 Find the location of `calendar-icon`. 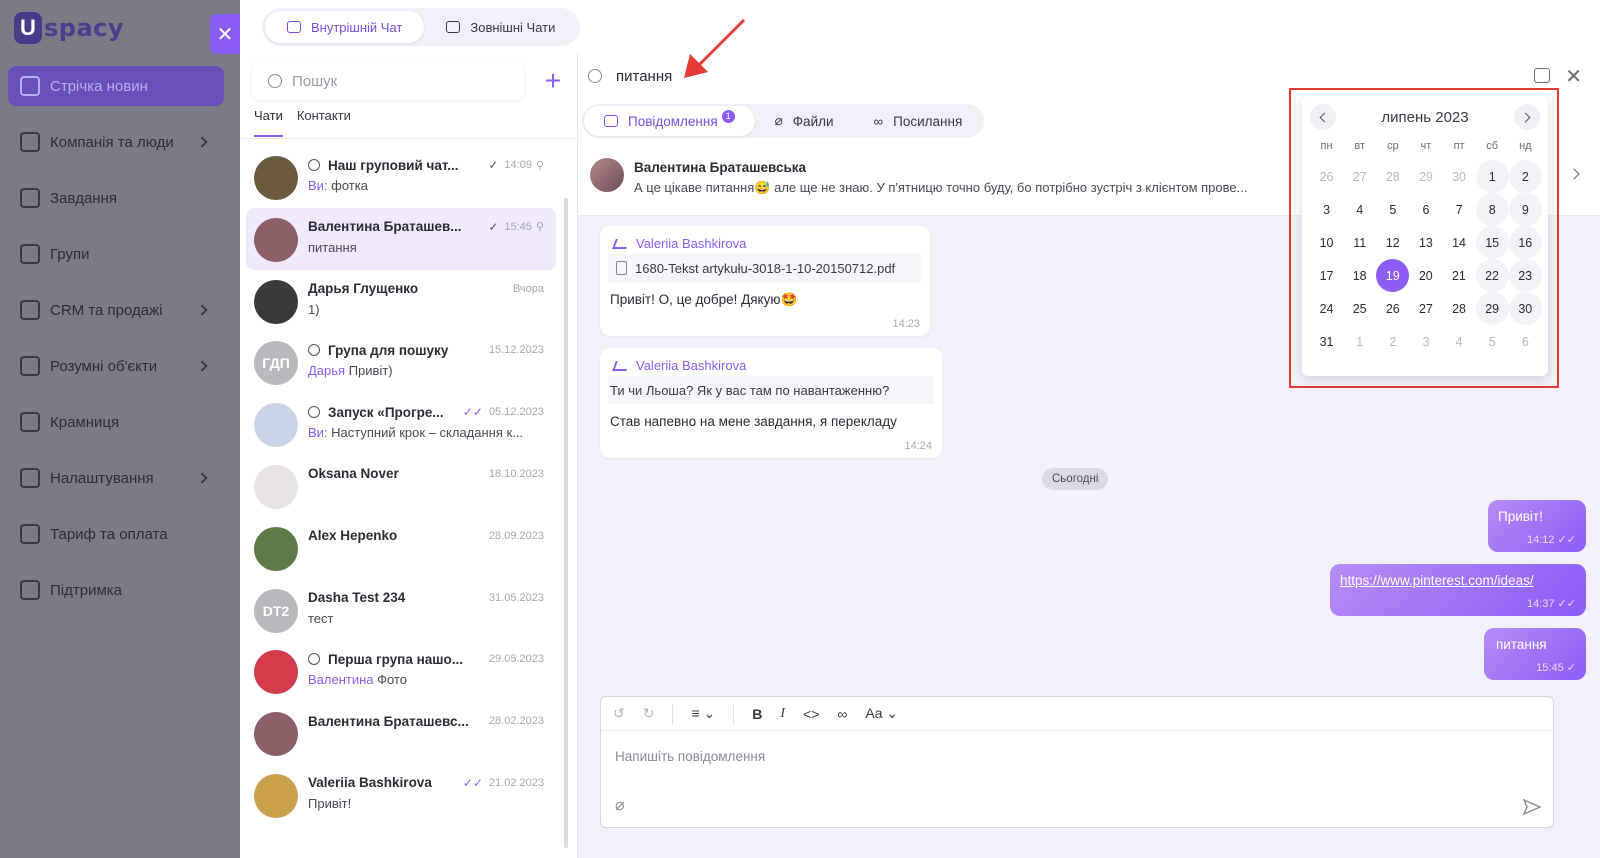

calendar-icon is located at coordinates (1542, 75).